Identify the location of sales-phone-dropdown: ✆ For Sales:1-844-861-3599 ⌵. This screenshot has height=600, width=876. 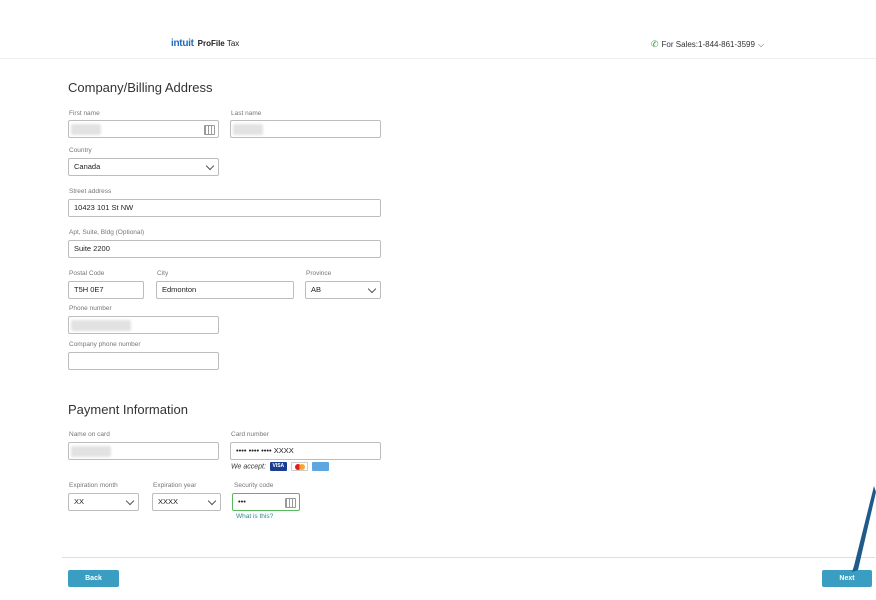
(707, 44).